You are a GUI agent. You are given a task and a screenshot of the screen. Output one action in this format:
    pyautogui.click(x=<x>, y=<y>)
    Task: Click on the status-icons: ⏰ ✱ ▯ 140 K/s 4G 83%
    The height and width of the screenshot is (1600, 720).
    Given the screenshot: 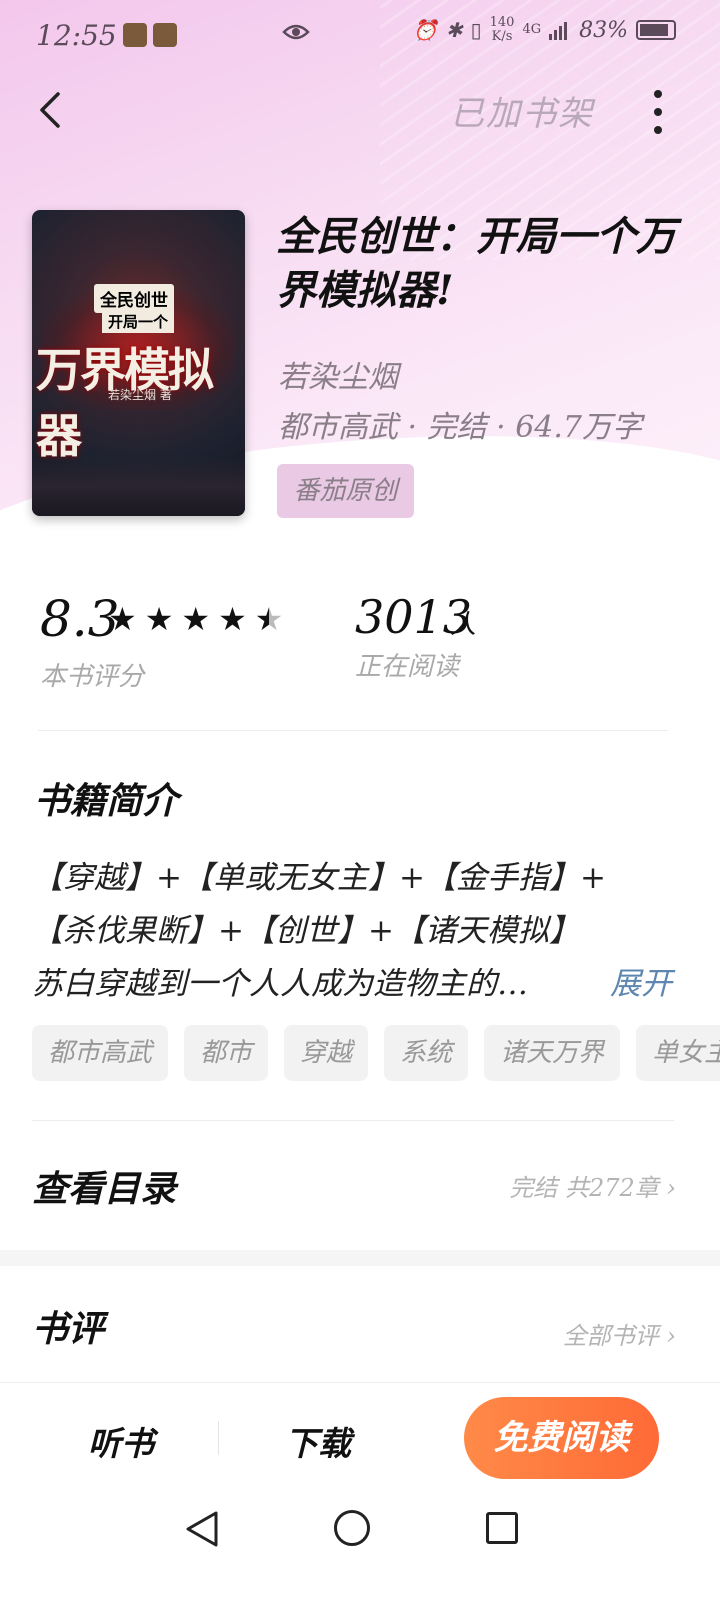 What is the action you would take?
    pyautogui.click(x=544, y=30)
    